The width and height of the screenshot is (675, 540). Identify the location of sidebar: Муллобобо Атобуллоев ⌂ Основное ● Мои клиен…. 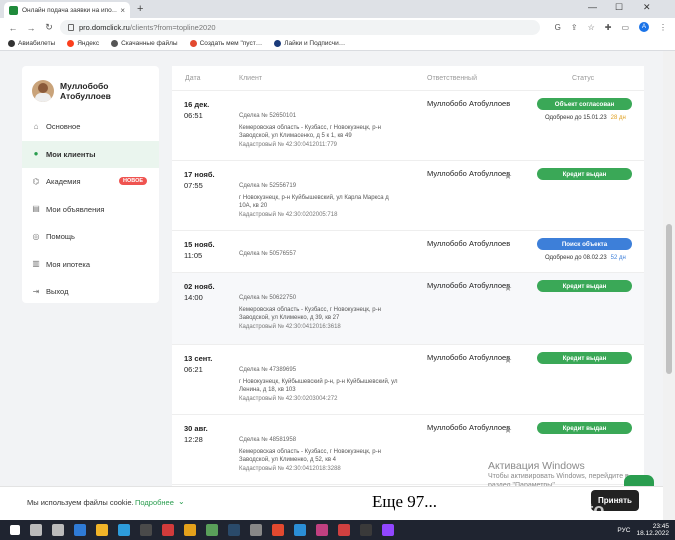
(90, 184).